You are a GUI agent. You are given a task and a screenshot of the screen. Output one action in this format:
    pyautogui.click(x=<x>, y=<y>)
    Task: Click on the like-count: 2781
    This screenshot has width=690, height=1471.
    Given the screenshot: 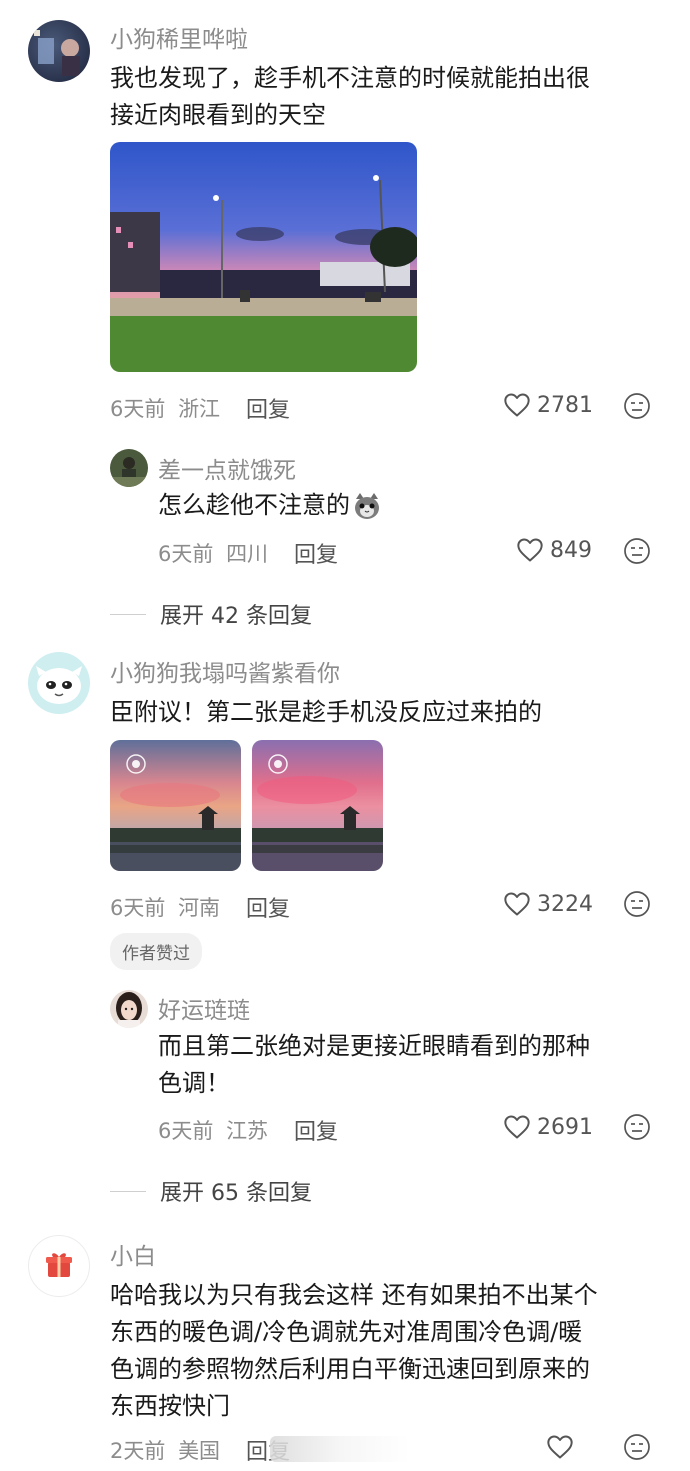 What is the action you would take?
    pyautogui.click(x=565, y=405)
    